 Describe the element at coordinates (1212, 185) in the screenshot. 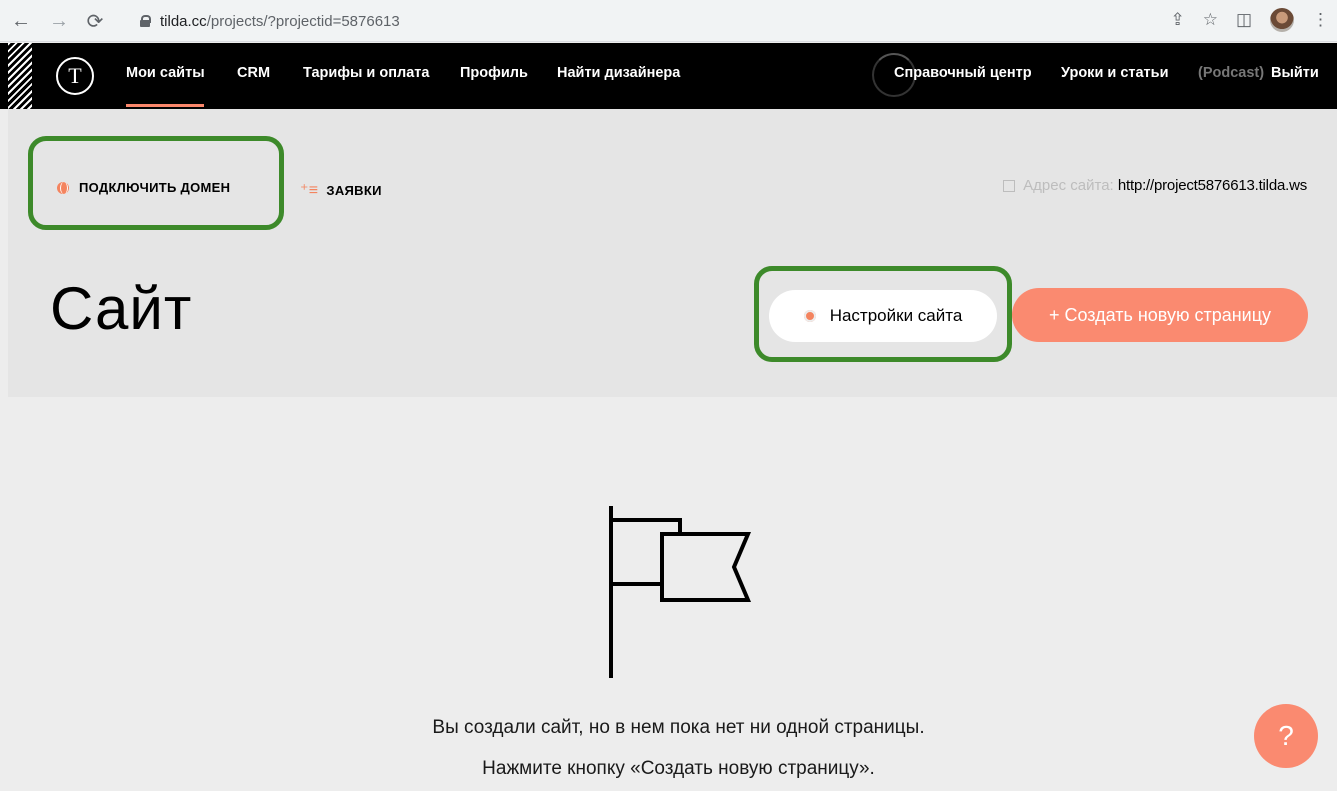

I see `site-address-url: http://project5876613.tilda.ws` at that location.